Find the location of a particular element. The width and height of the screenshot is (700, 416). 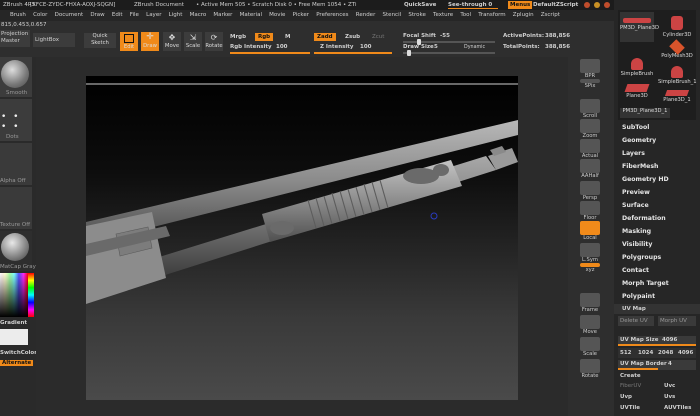

hue-strip is located at coordinates (31, 295).